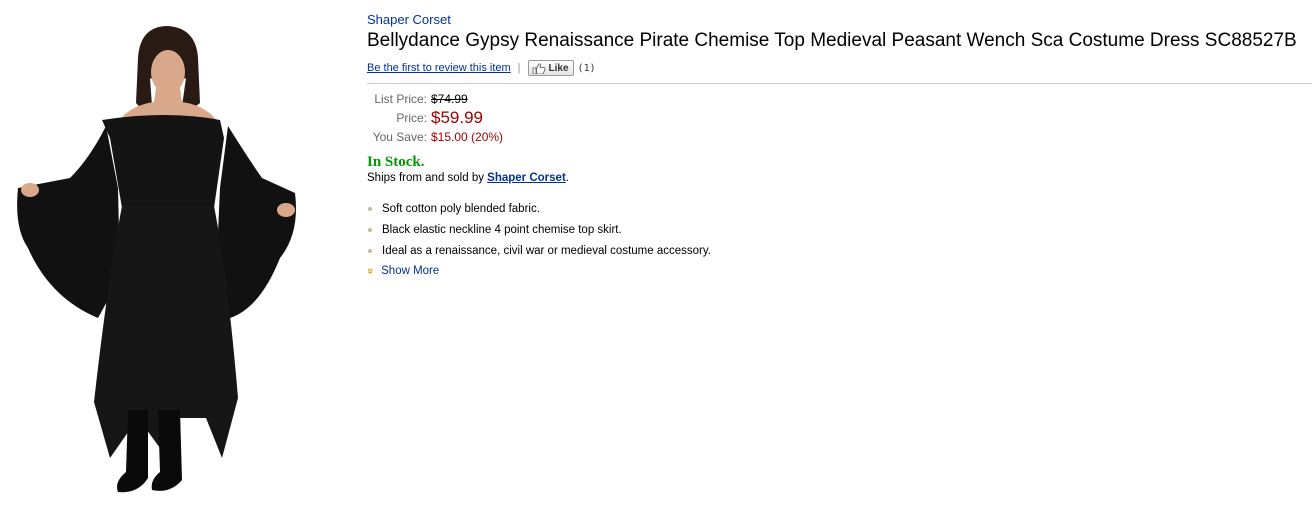 Image resolution: width=1313 pixels, height=523 pixels. I want to click on like-label: Like, so click(558, 68).